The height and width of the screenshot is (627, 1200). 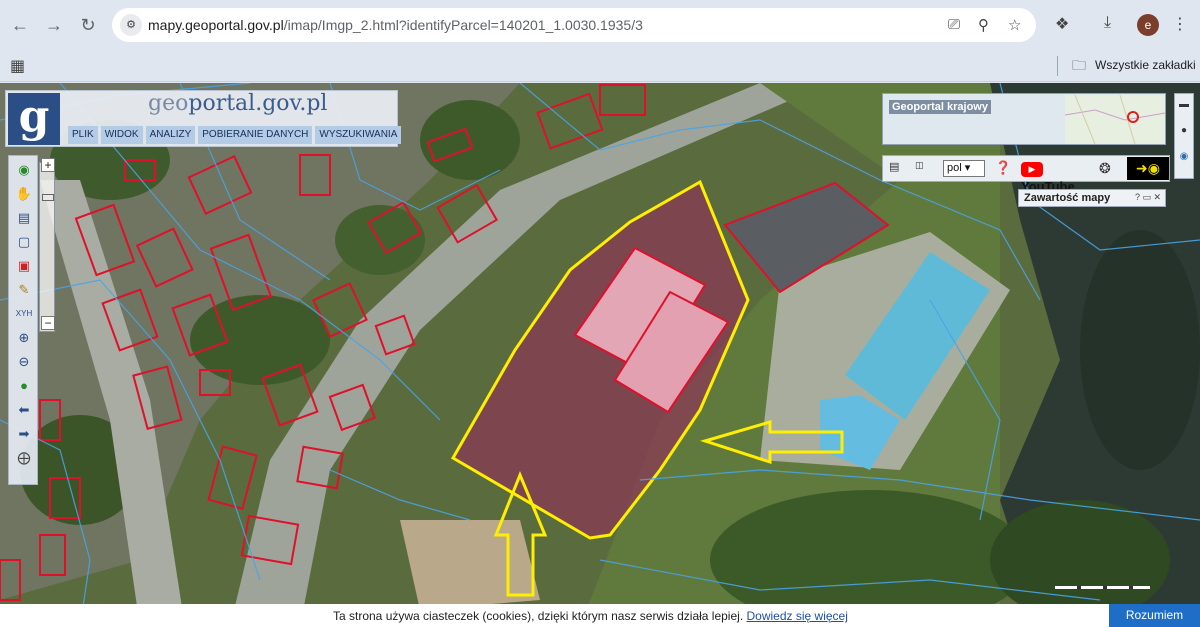 I want to click on geoportal-title: geoportal.gov.pl, so click(x=238, y=103).